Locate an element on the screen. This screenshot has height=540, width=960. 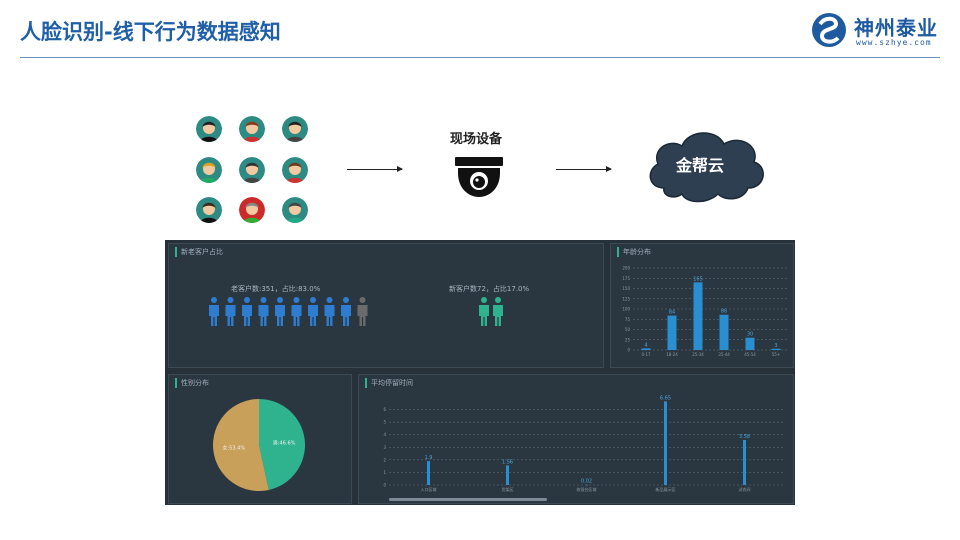
horizontal-scrollbar is located at coordinates (468, 499).